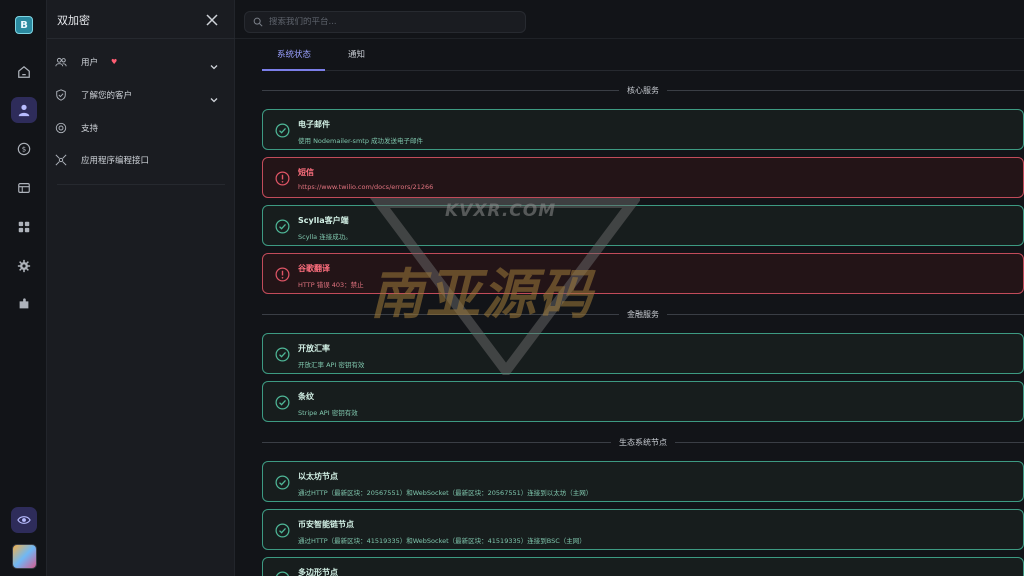 This screenshot has height=576, width=1024. I want to click on status-card-open-exchange-rates: 开放汇率 开放汇率 API 密钥有效, so click(643, 353).